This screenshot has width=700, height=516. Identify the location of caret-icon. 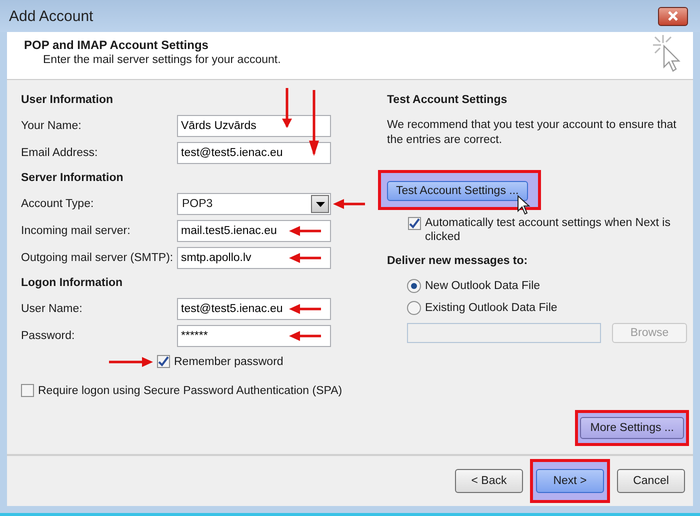
(320, 204).